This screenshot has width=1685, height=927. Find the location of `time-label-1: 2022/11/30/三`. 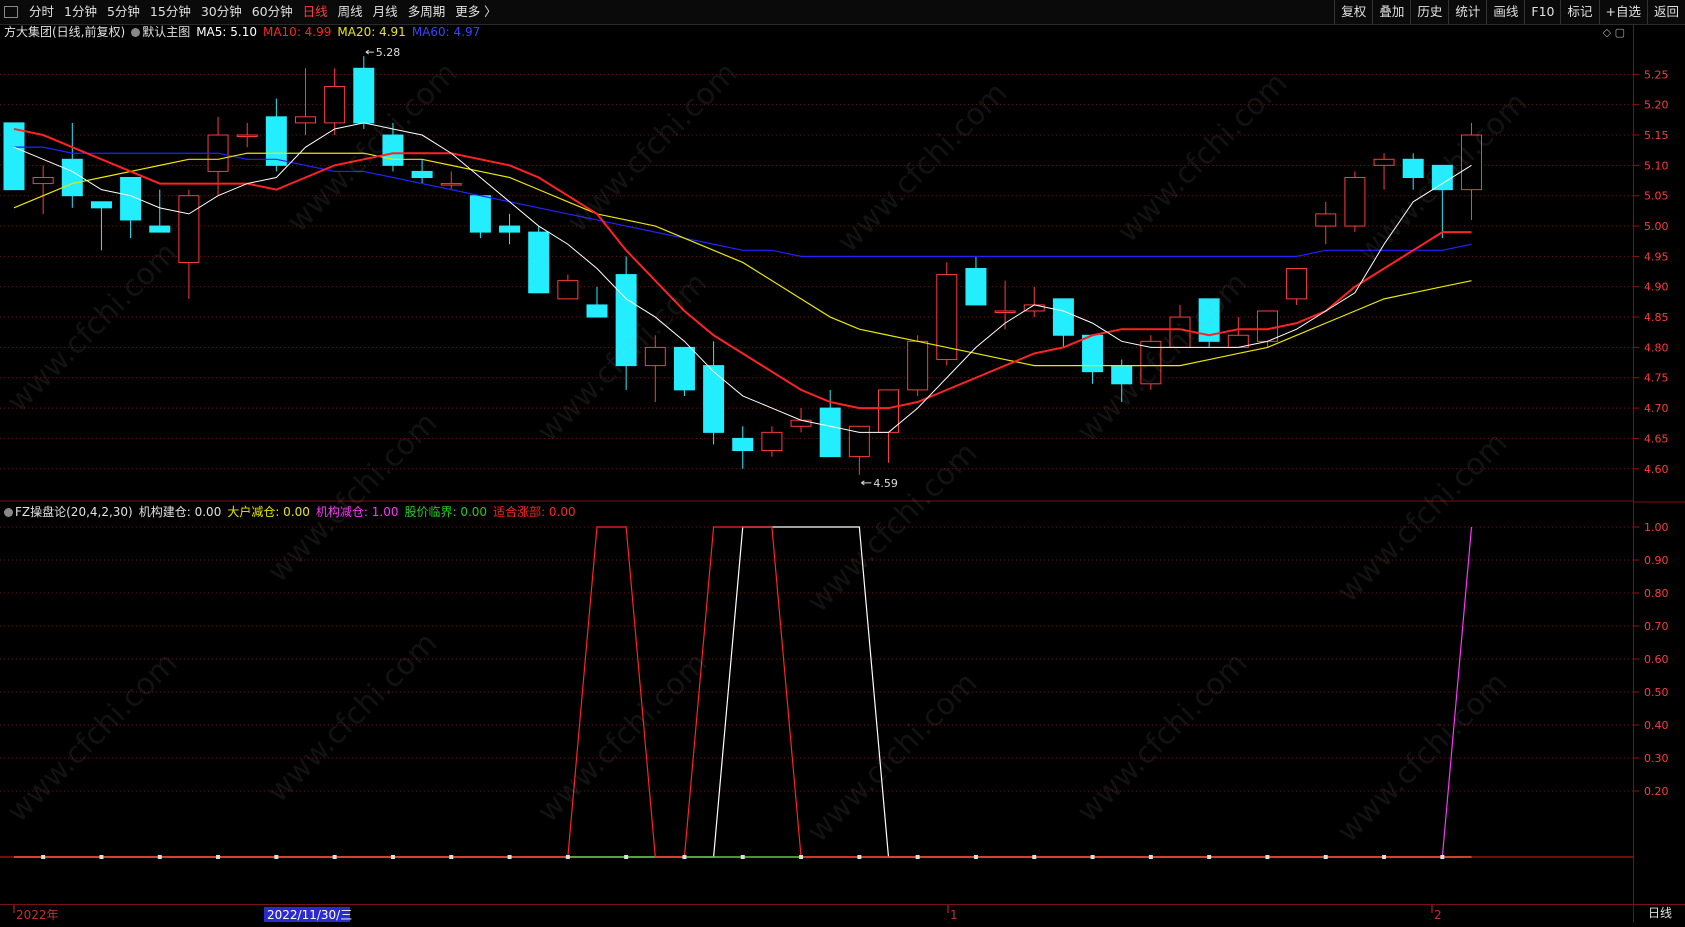

time-label-1: 2022/11/30/三 is located at coordinates (309, 915).